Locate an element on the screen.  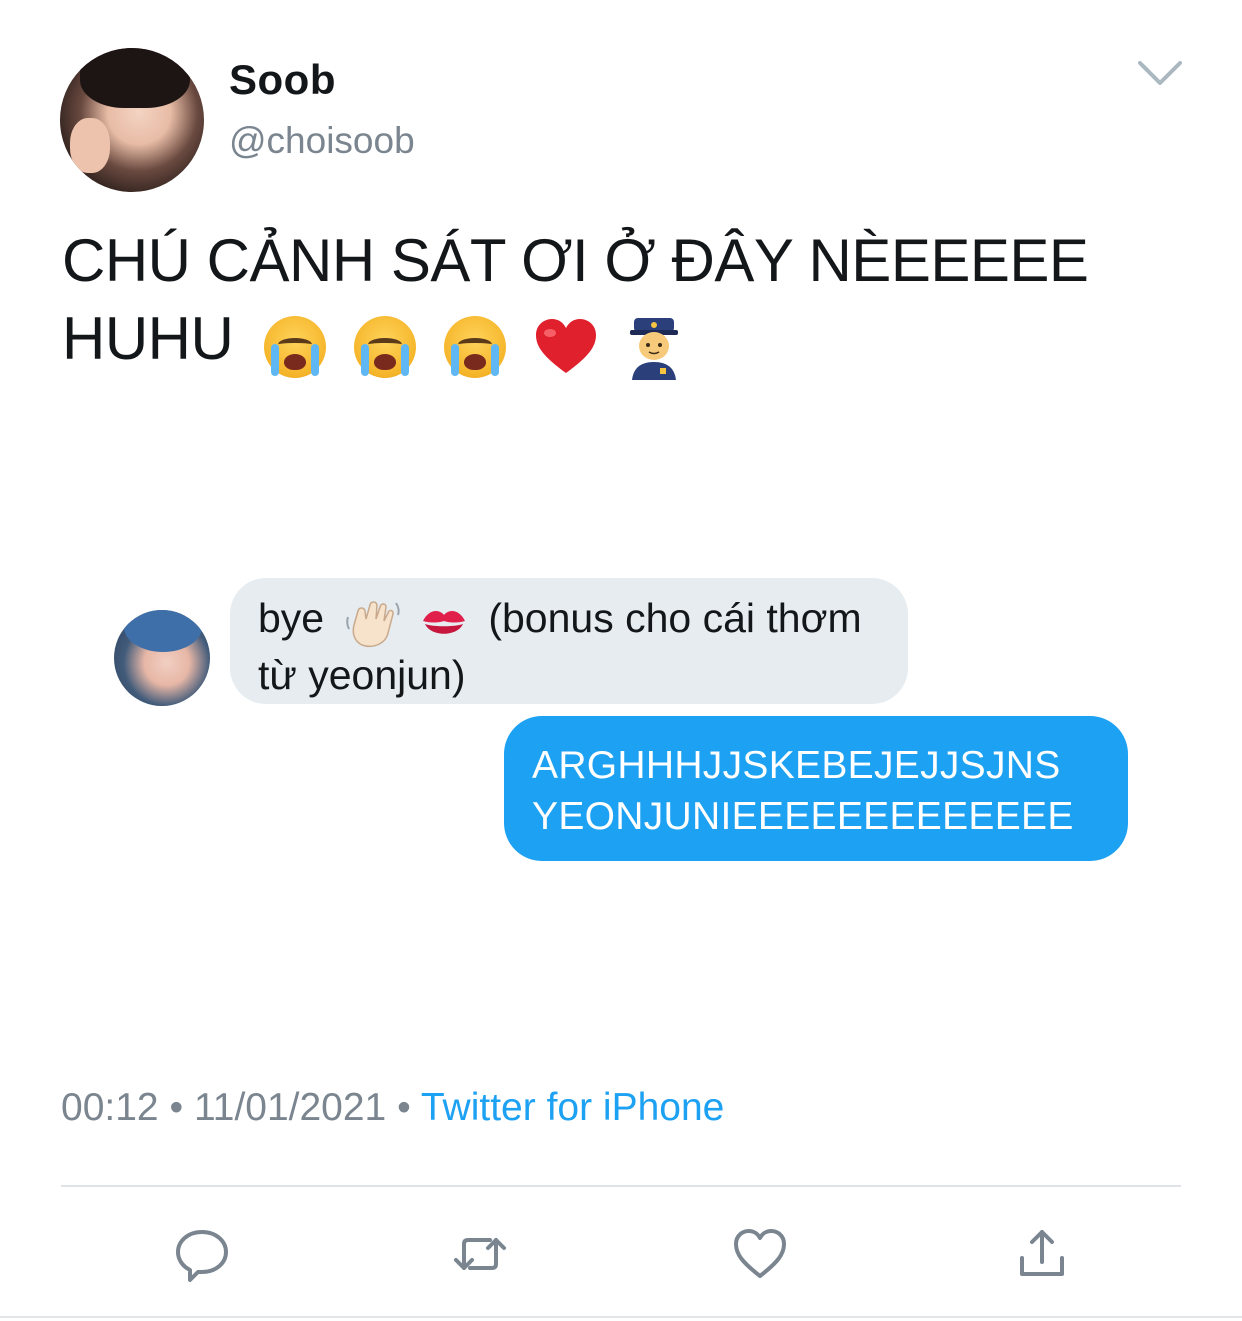
retweet-icon is located at coordinates (480, 1254).